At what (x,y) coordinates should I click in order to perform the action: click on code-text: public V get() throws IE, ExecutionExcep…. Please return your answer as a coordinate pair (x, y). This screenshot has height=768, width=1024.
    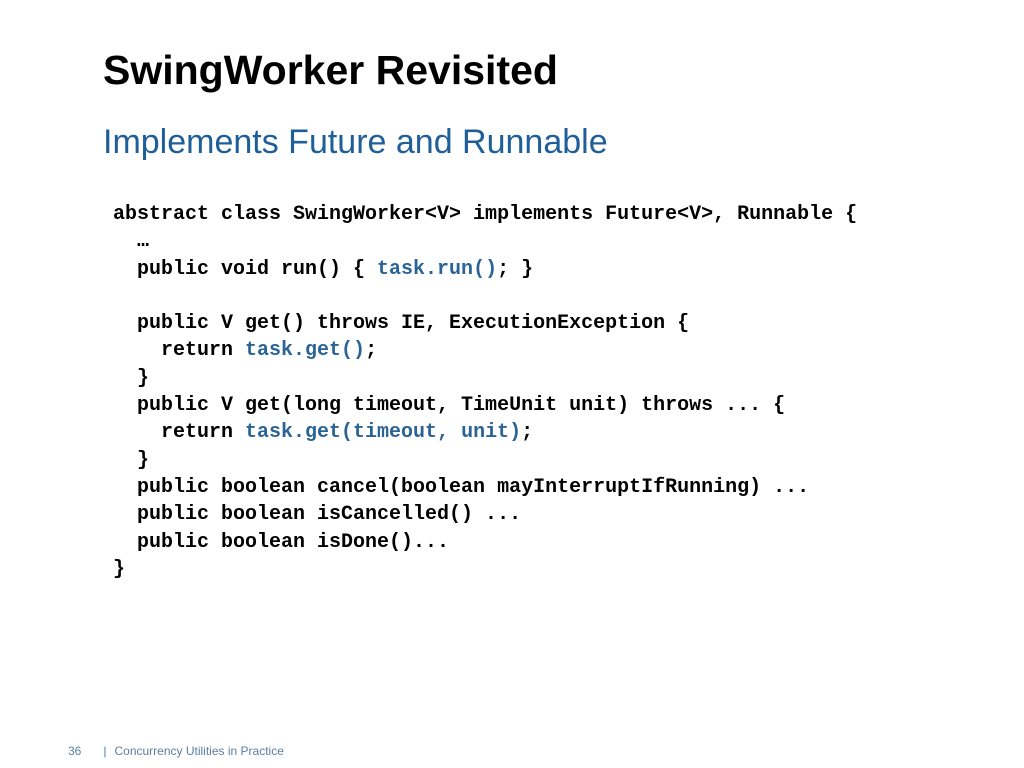
    Looking at the image, I should click on (401, 324).